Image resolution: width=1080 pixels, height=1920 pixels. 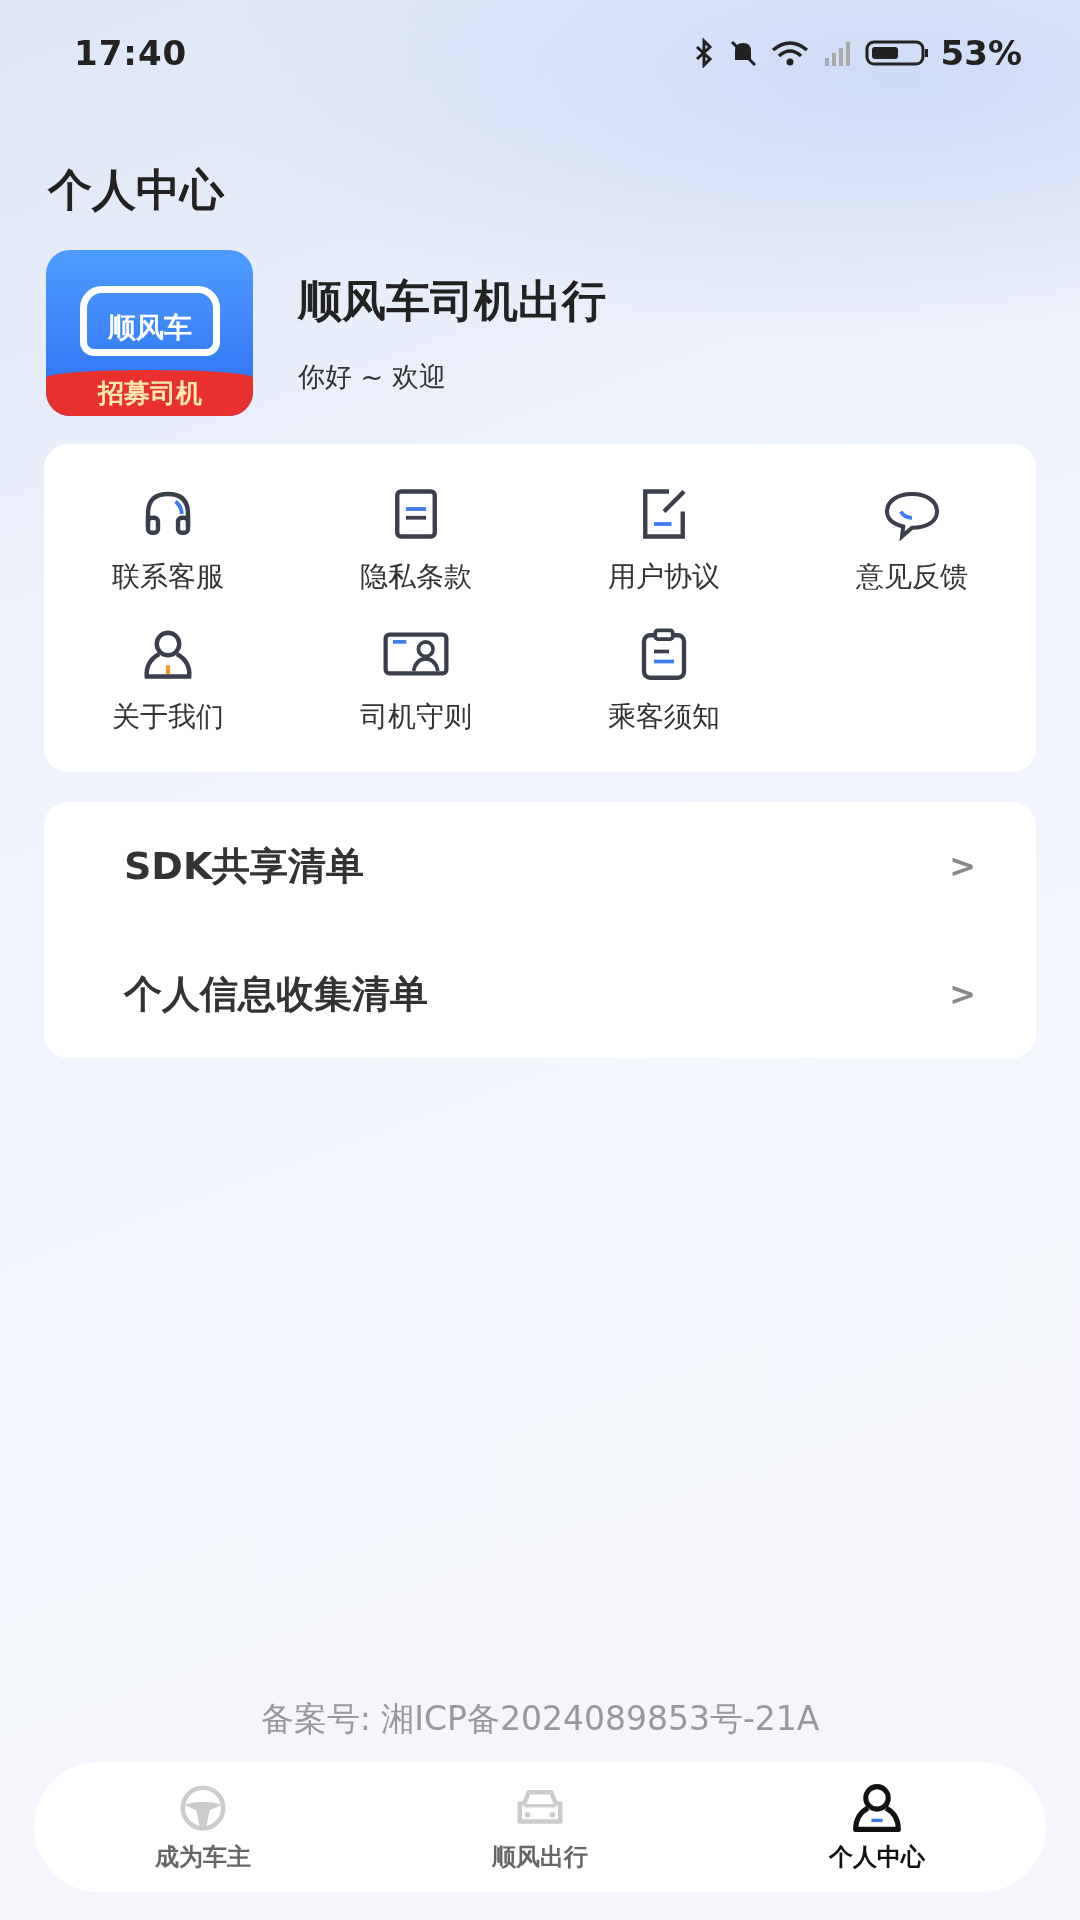 What do you see at coordinates (540, 1719) in the screenshot?
I see `icp-record-text: 备案号: 湘ICP备2024089853号-21A` at bounding box center [540, 1719].